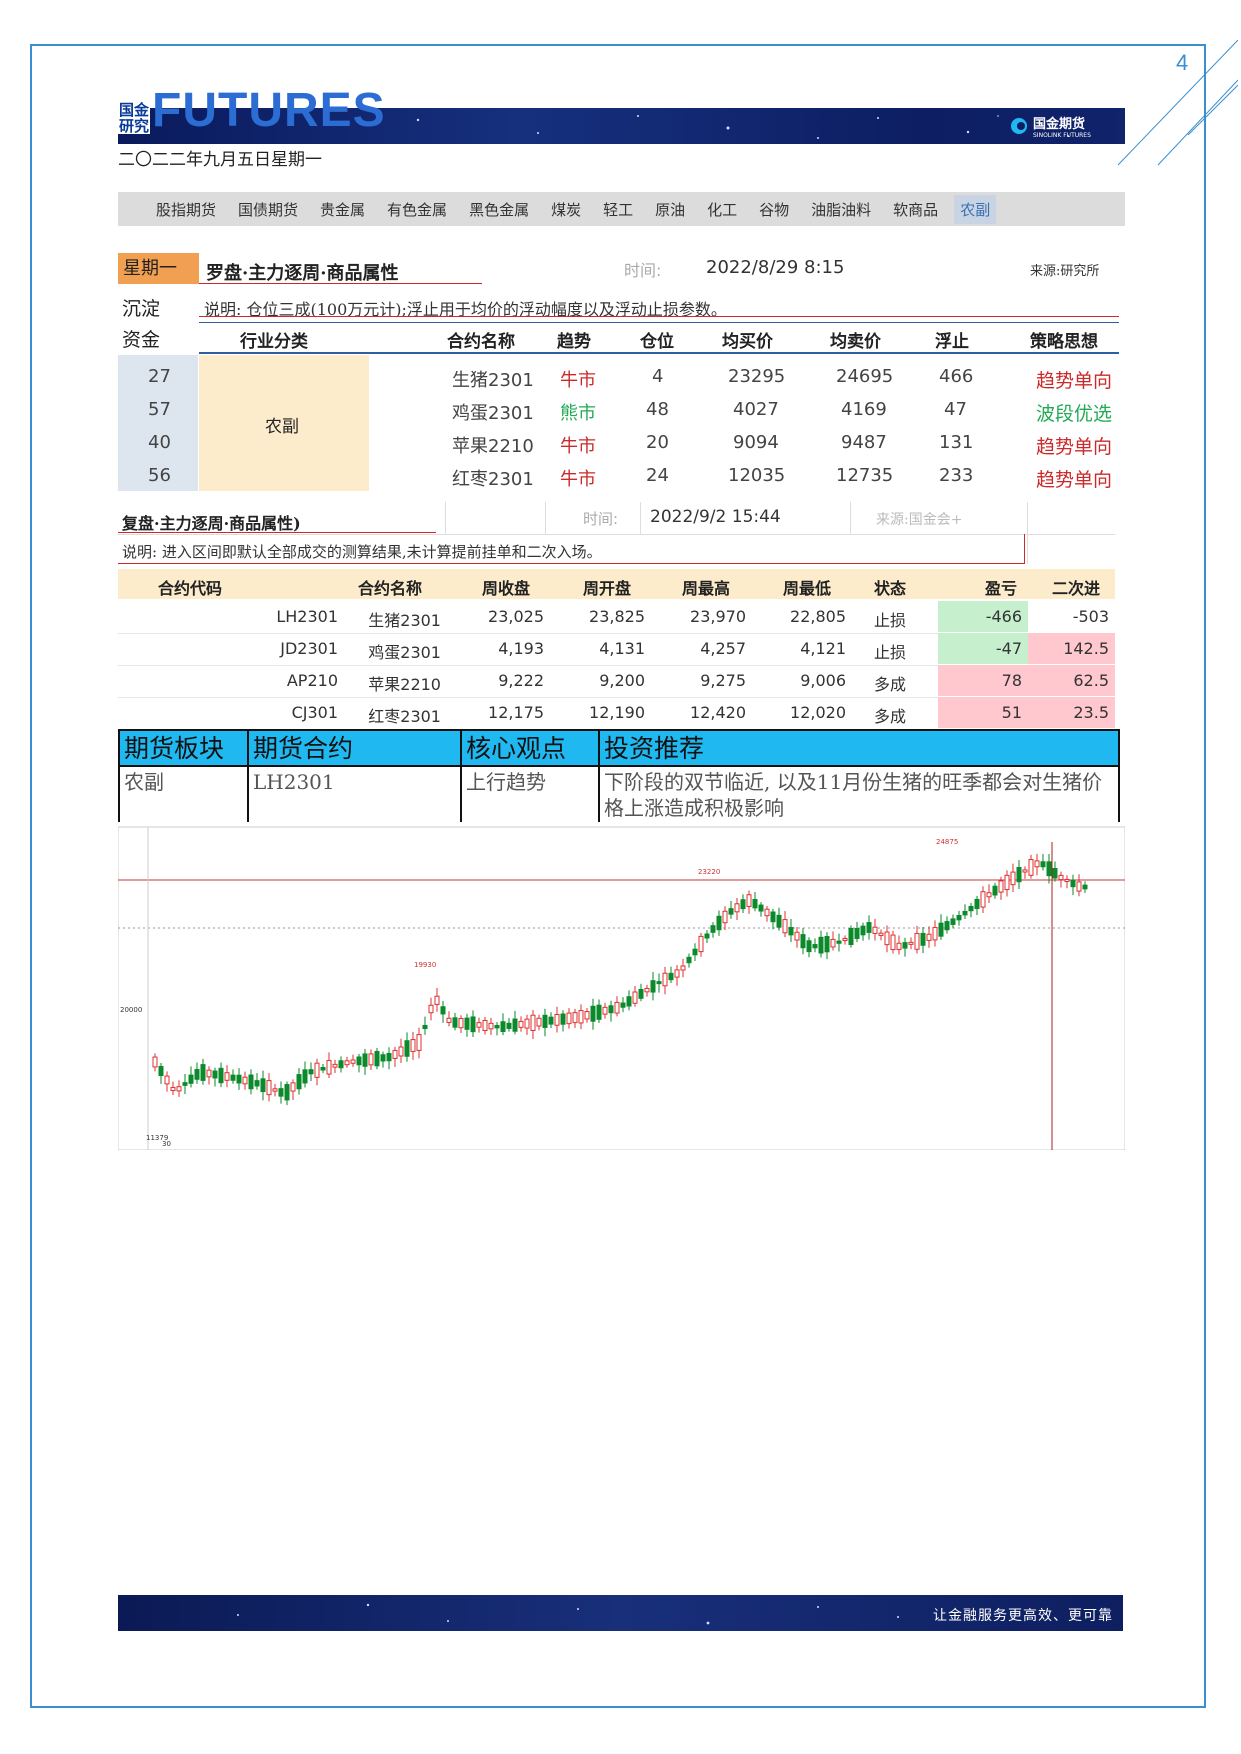 The height and width of the screenshot is (1754, 1241). Describe the element at coordinates (756, 409) in the screenshot. I see `avg-buy-value: 4027` at that location.